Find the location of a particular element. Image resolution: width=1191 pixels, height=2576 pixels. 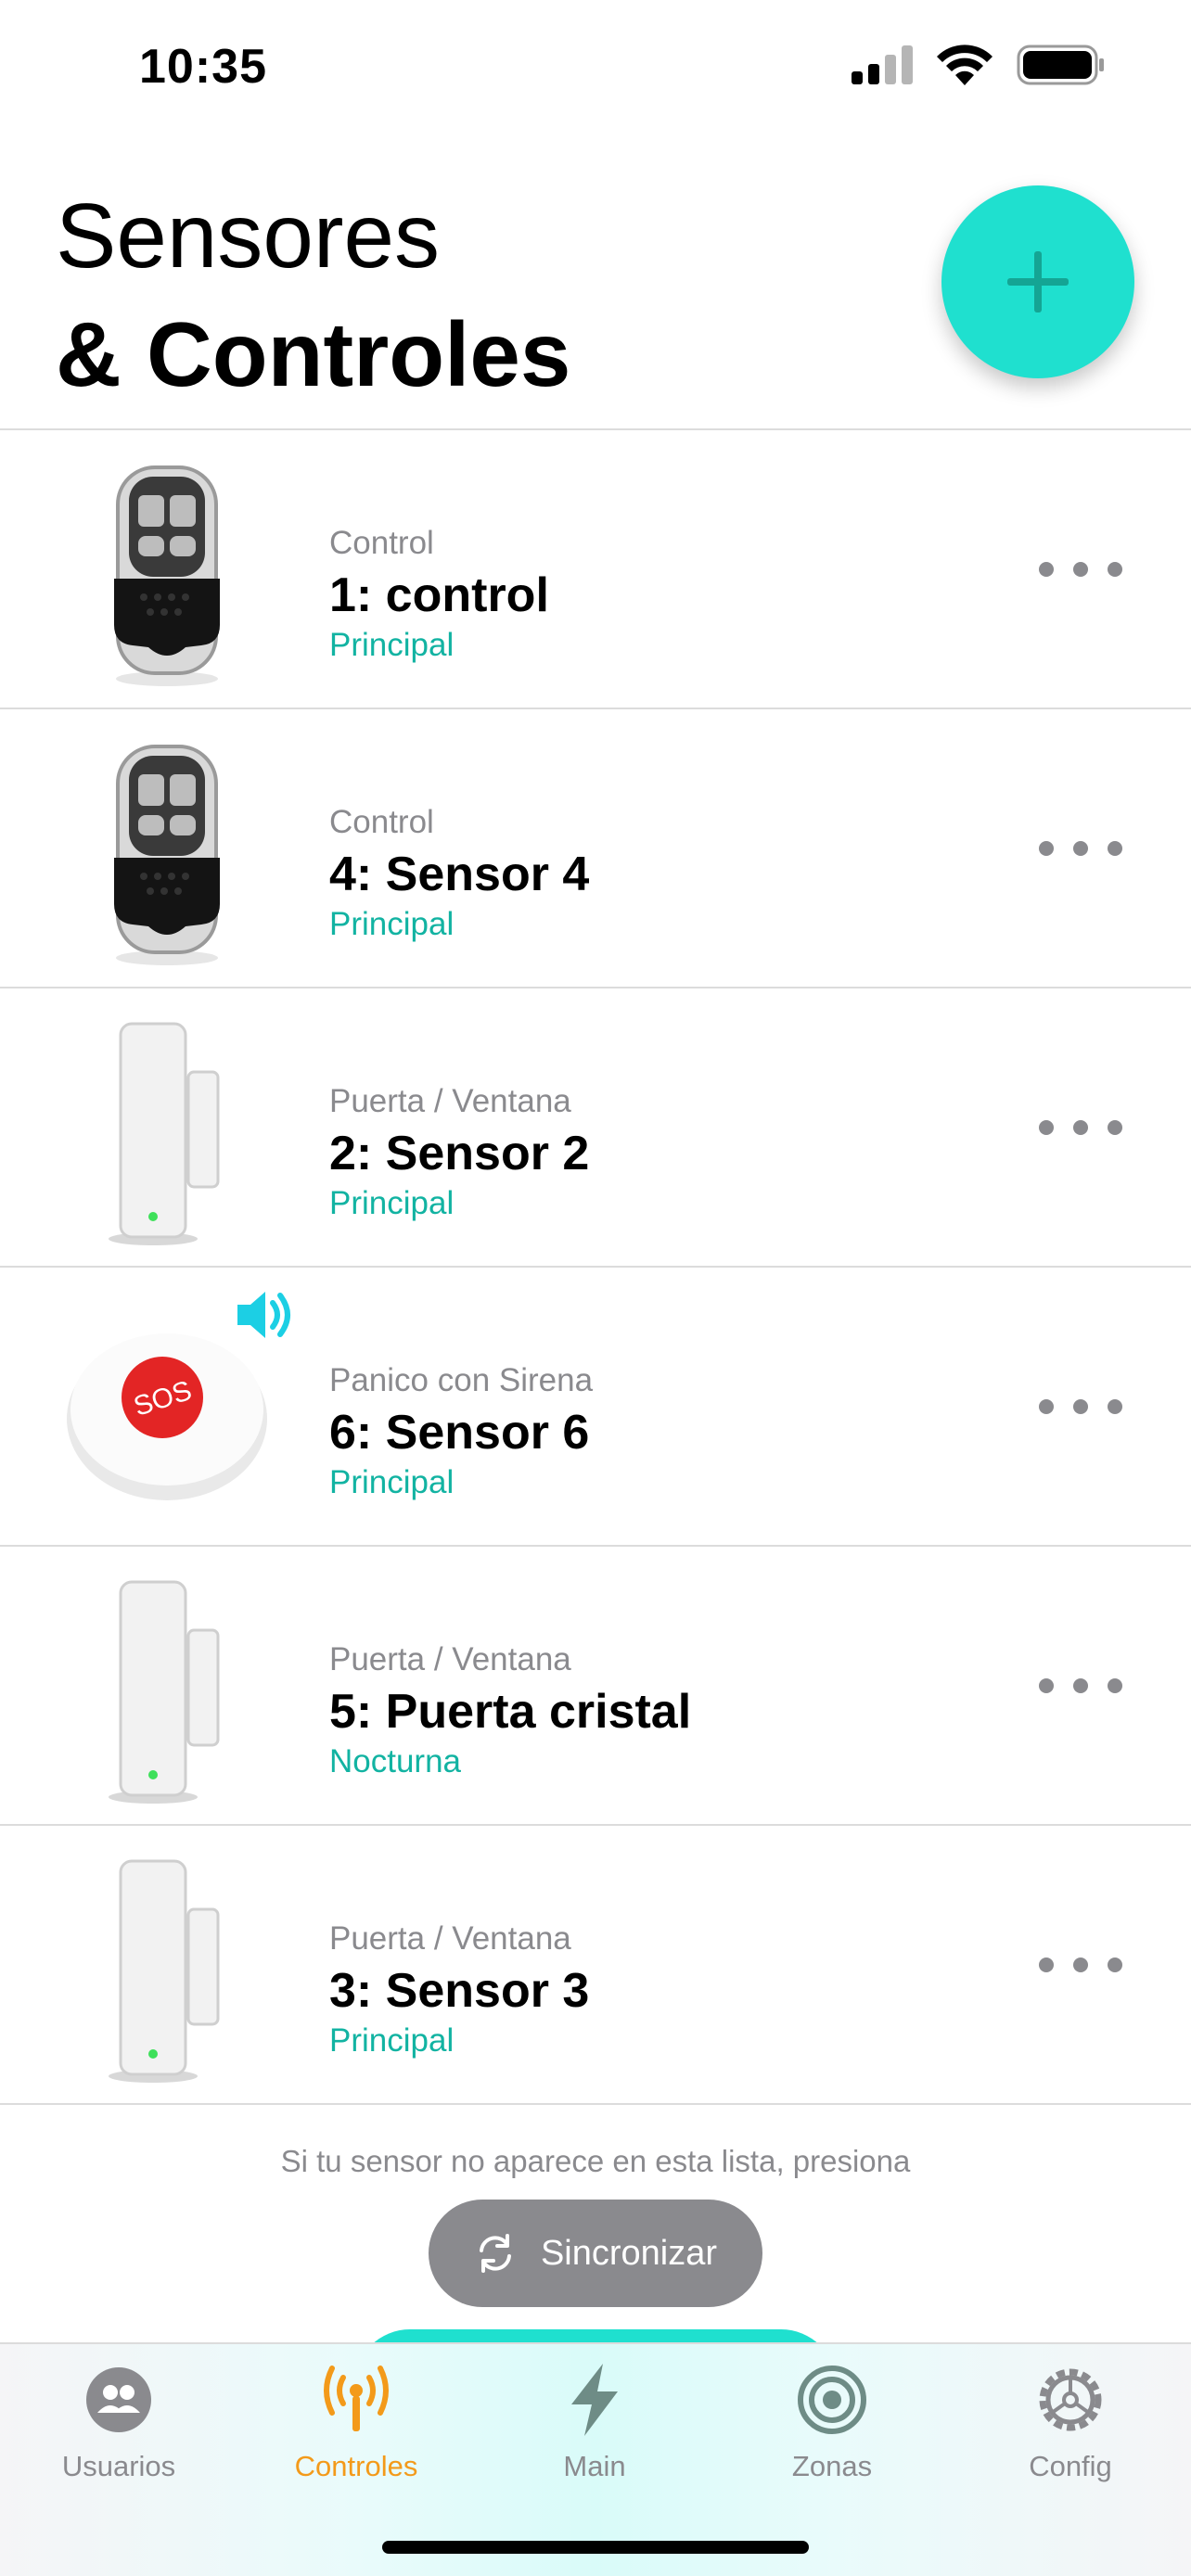

sync-icon is located at coordinates (495, 2253).